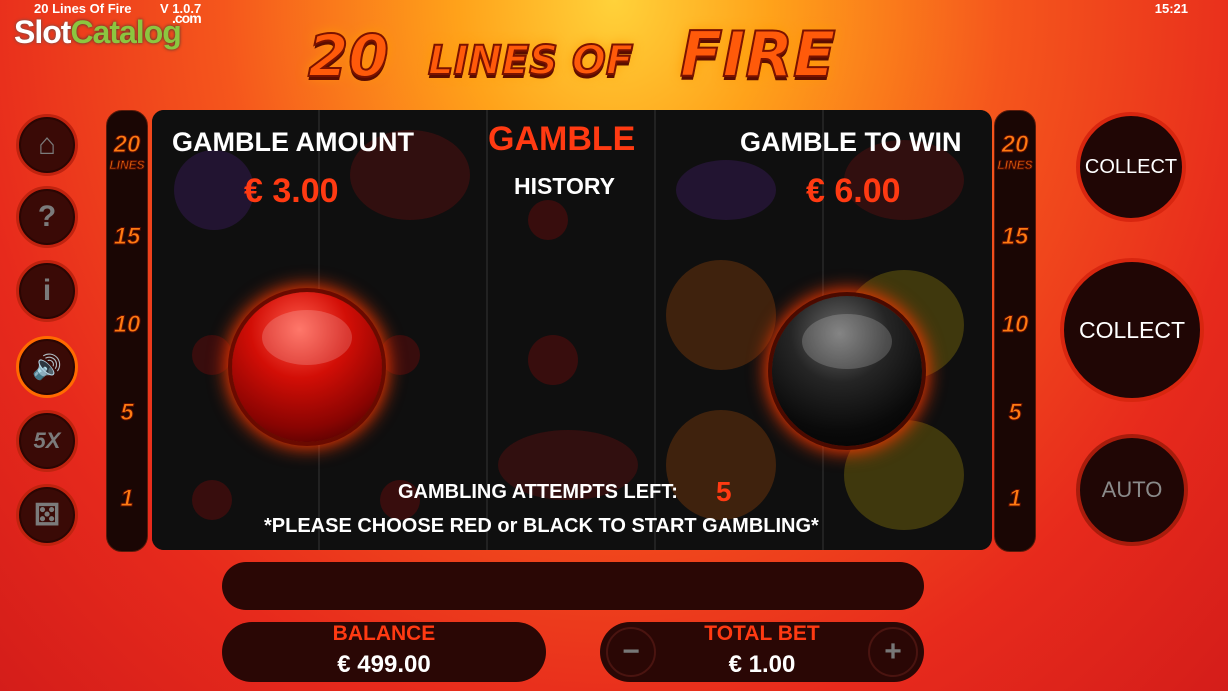 The width and height of the screenshot is (1228, 691). Describe the element at coordinates (538, 492) in the screenshot. I see `attempts-label: GAMBLING ATTEMPTS LEFT:` at that location.